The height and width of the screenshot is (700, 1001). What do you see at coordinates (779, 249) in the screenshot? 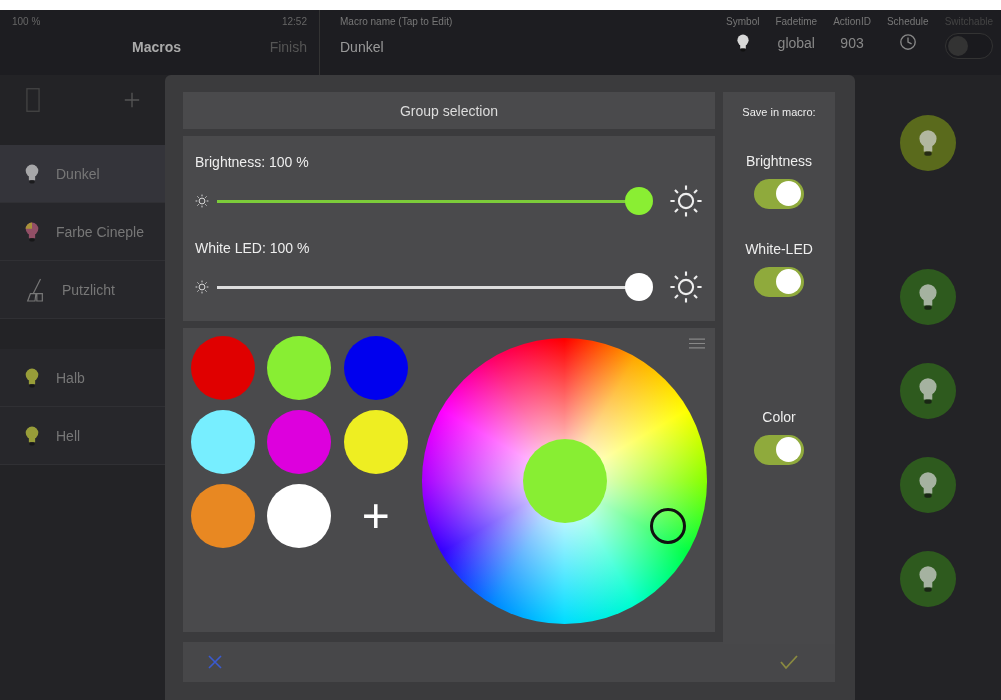
I see `option-label: White-LED` at bounding box center [779, 249].